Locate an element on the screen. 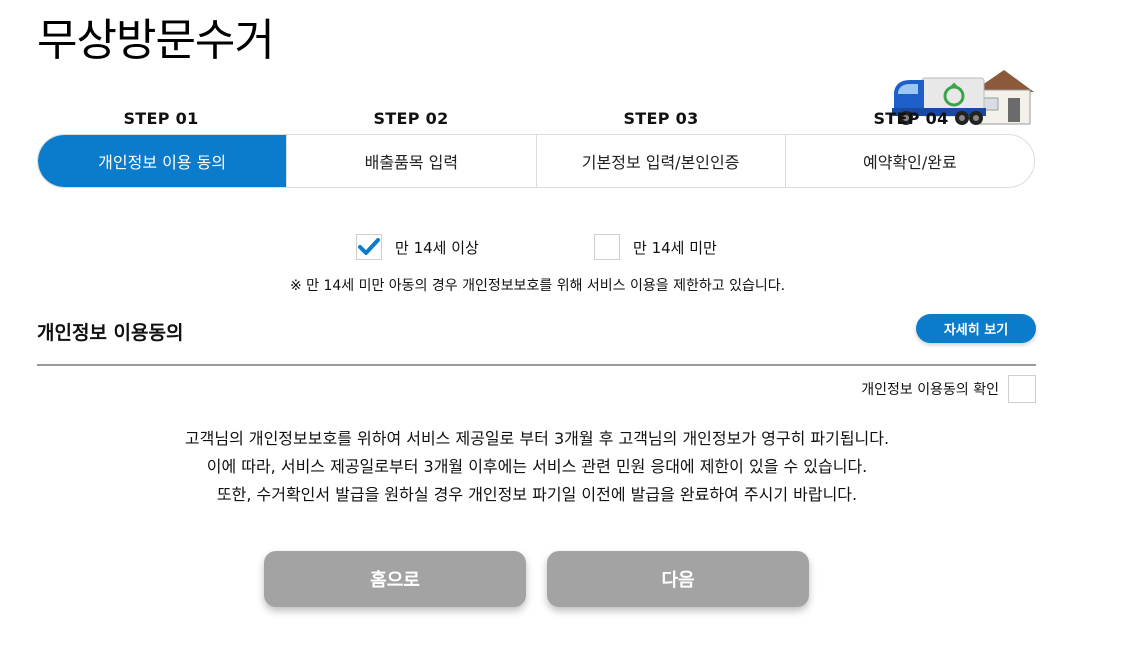 This screenshot has width=1130, height=657. step-tab-privacy-consent: 개인정보 이용 동의 is located at coordinates (162, 161).